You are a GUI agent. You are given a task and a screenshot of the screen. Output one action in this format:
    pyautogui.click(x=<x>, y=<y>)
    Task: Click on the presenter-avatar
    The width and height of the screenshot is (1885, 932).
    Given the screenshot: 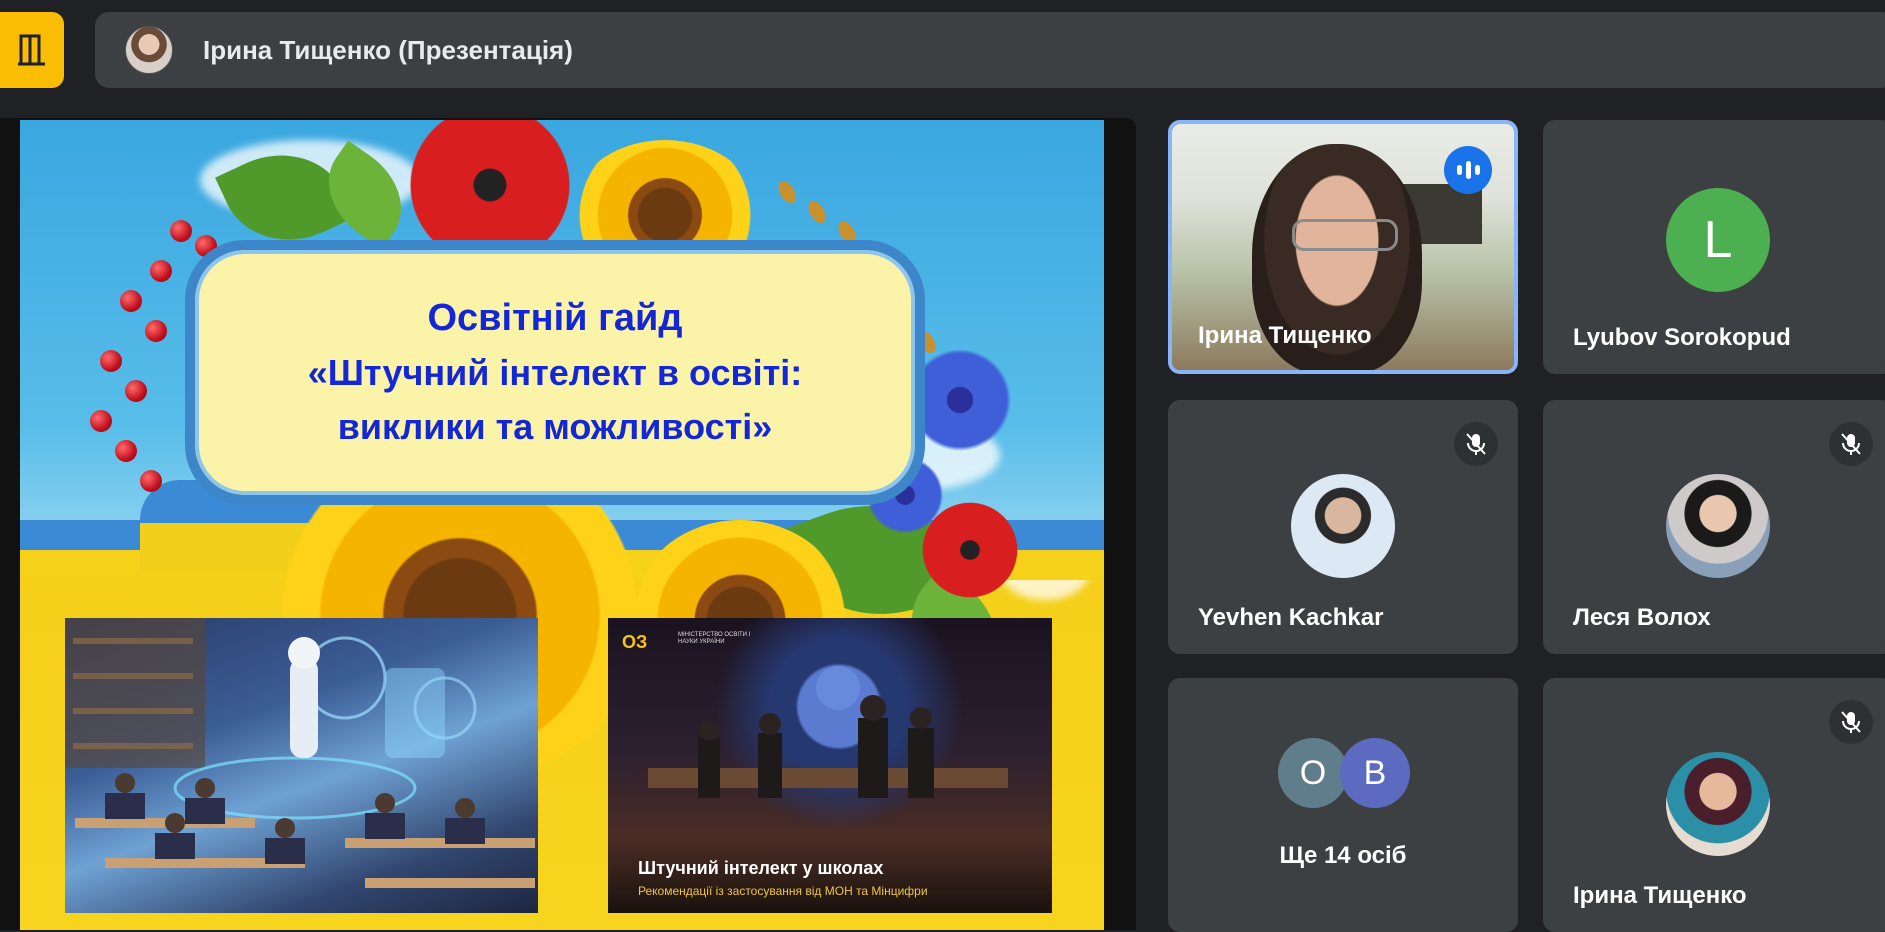 What is the action you would take?
    pyautogui.click(x=149, y=50)
    